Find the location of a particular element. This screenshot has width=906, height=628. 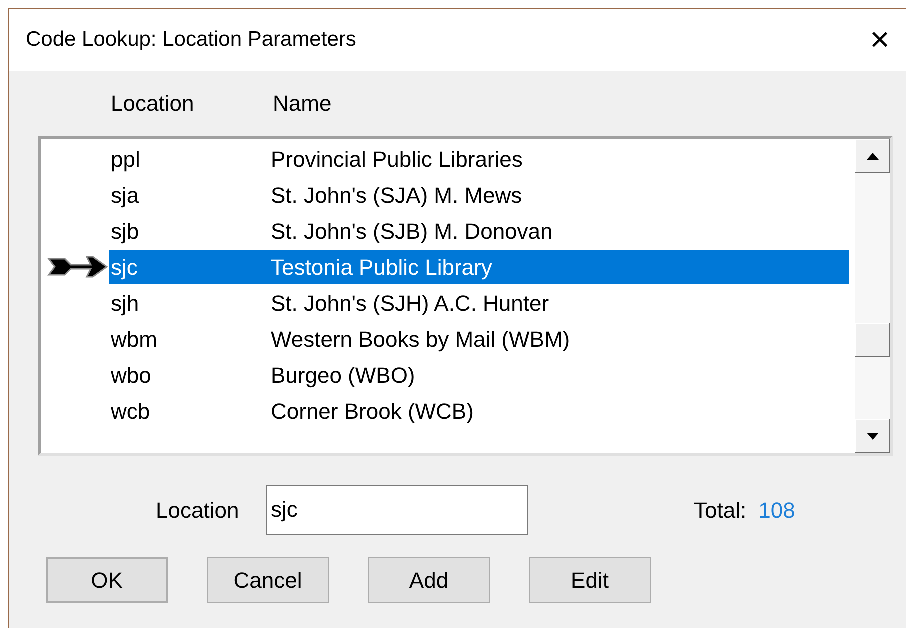

list-row: sjb St. John's (SJB) M. Donovan is located at coordinates (479, 231).